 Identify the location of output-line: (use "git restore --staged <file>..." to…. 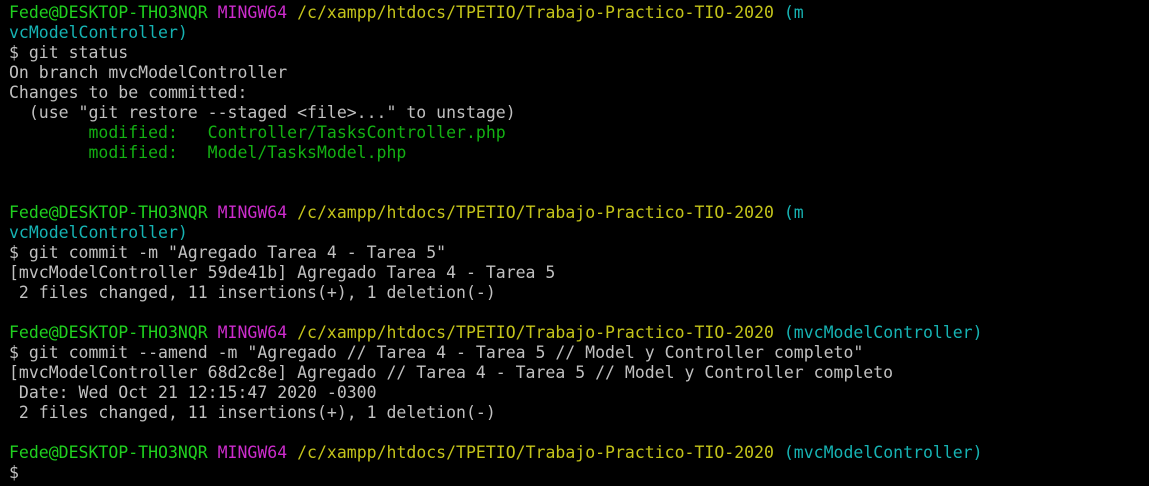
(262, 112).